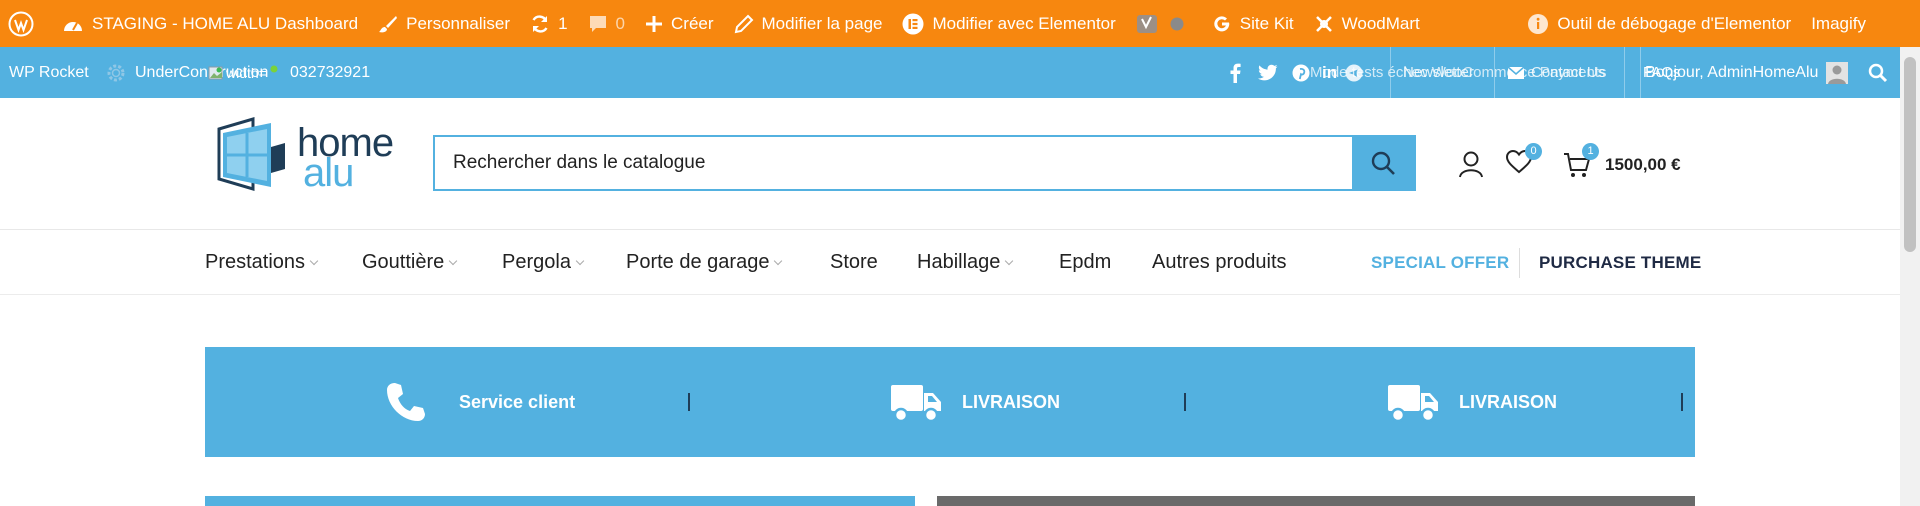 The image size is (1920, 506). I want to click on site-logo: home alu, so click(313, 157).